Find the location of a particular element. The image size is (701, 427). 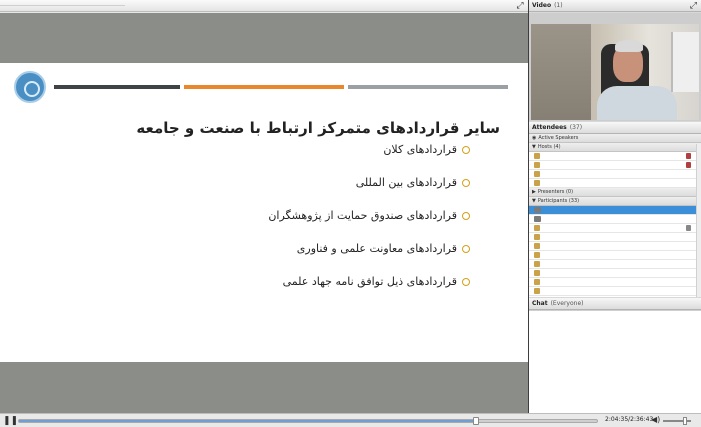

speaker-icon: ◉ is located at coordinates (534, 138).